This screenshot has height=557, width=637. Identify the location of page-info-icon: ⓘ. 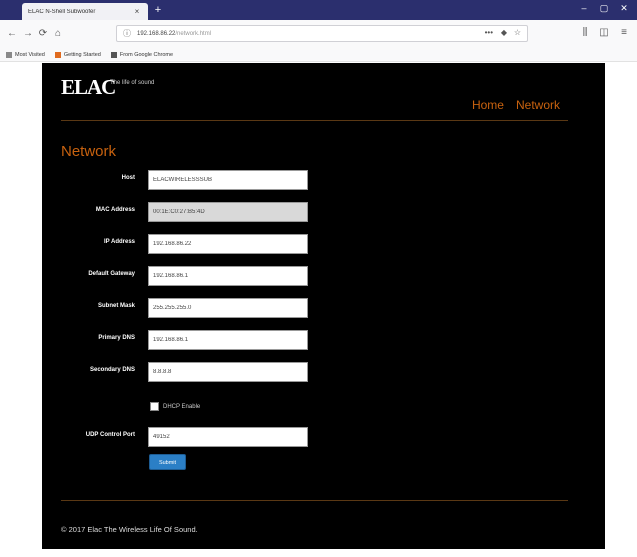
(127, 33).